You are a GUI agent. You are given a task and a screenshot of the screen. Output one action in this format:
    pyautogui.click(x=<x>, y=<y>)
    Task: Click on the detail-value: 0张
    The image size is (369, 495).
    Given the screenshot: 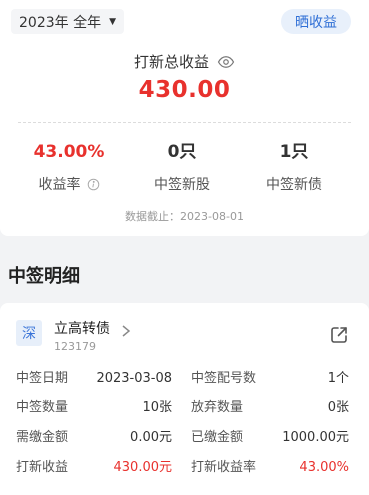 What is the action you would take?
    pyautogui.click(x=338, y=407)
    